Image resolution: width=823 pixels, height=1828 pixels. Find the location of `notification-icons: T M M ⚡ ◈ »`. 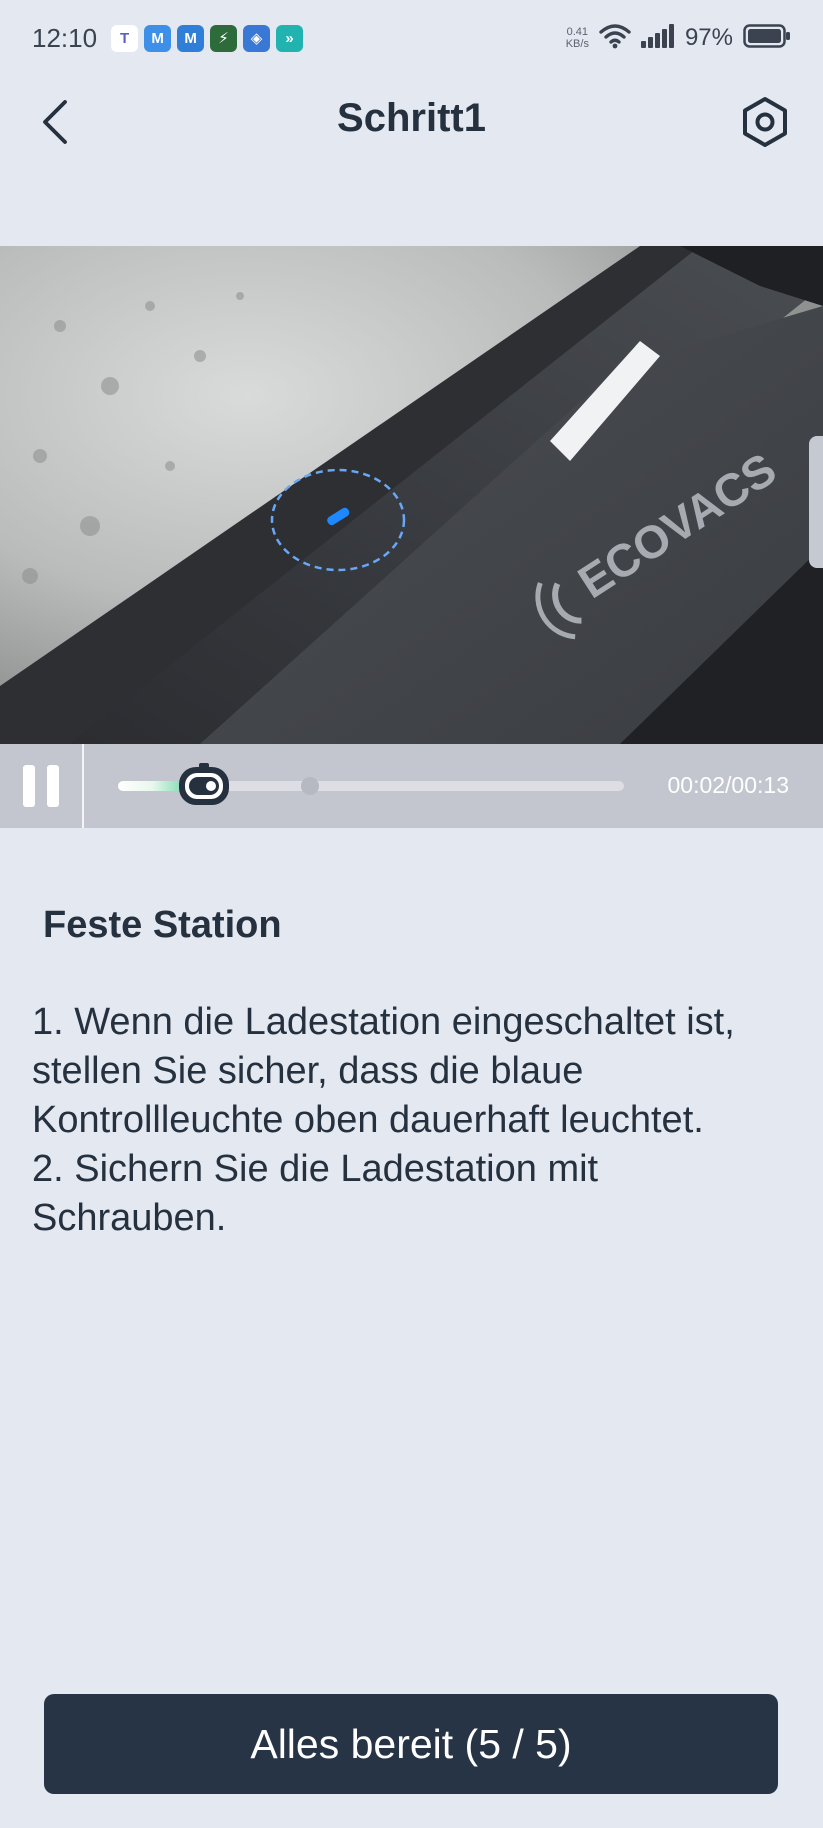

notification-icons: T M M ⚡ ◈ » is located at coordinates (207, 38).